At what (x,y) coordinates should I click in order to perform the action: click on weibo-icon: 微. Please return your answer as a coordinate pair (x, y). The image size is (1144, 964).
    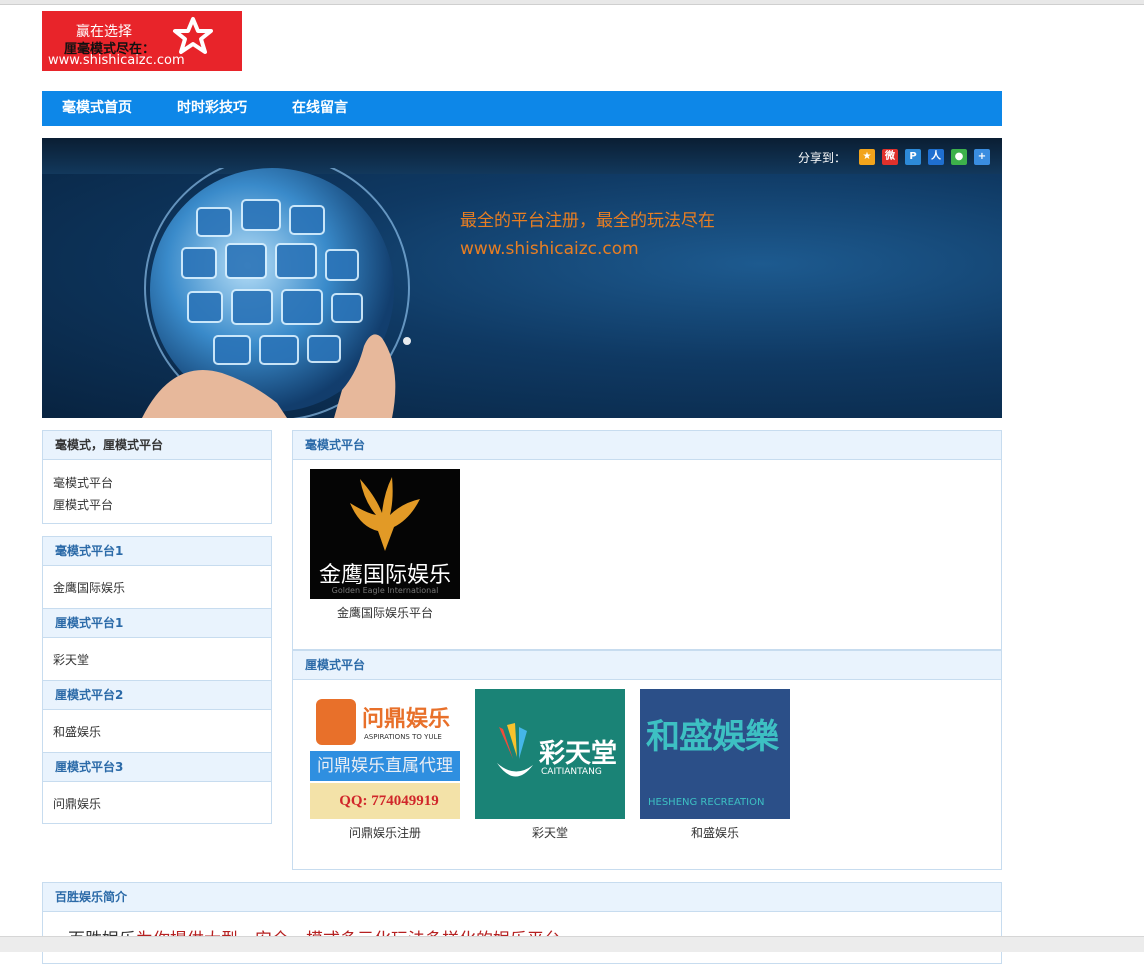
    Looking at the image, I should click on (890, 157).